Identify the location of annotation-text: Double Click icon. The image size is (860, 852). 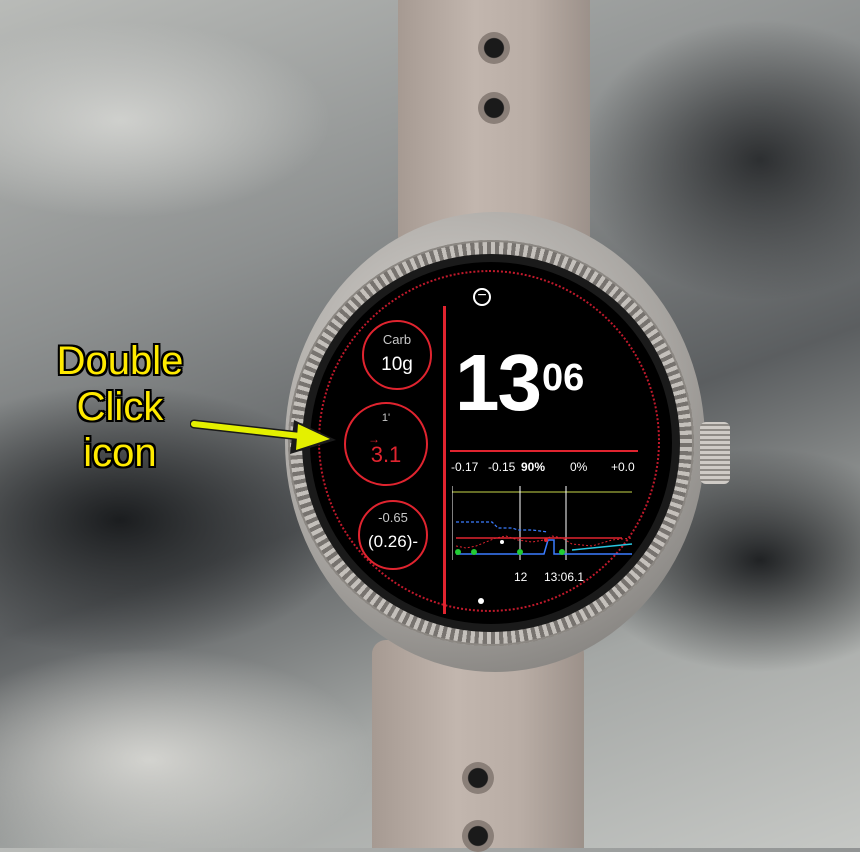
(120, 407).